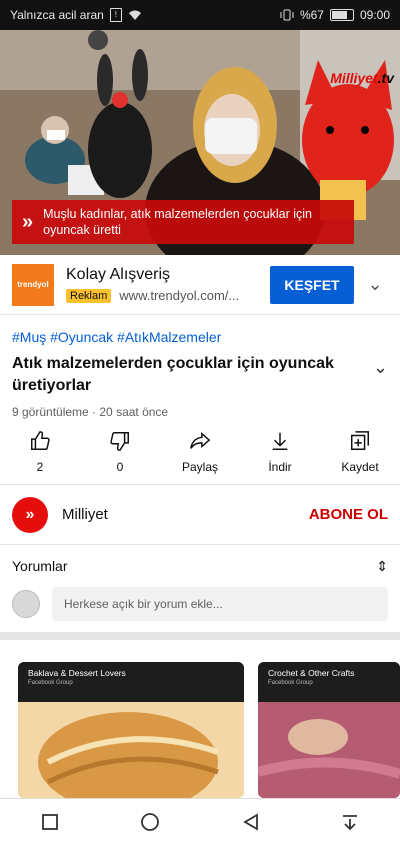  I want to click on brand-watermark: Milliyet.tv, so click(362, 78).